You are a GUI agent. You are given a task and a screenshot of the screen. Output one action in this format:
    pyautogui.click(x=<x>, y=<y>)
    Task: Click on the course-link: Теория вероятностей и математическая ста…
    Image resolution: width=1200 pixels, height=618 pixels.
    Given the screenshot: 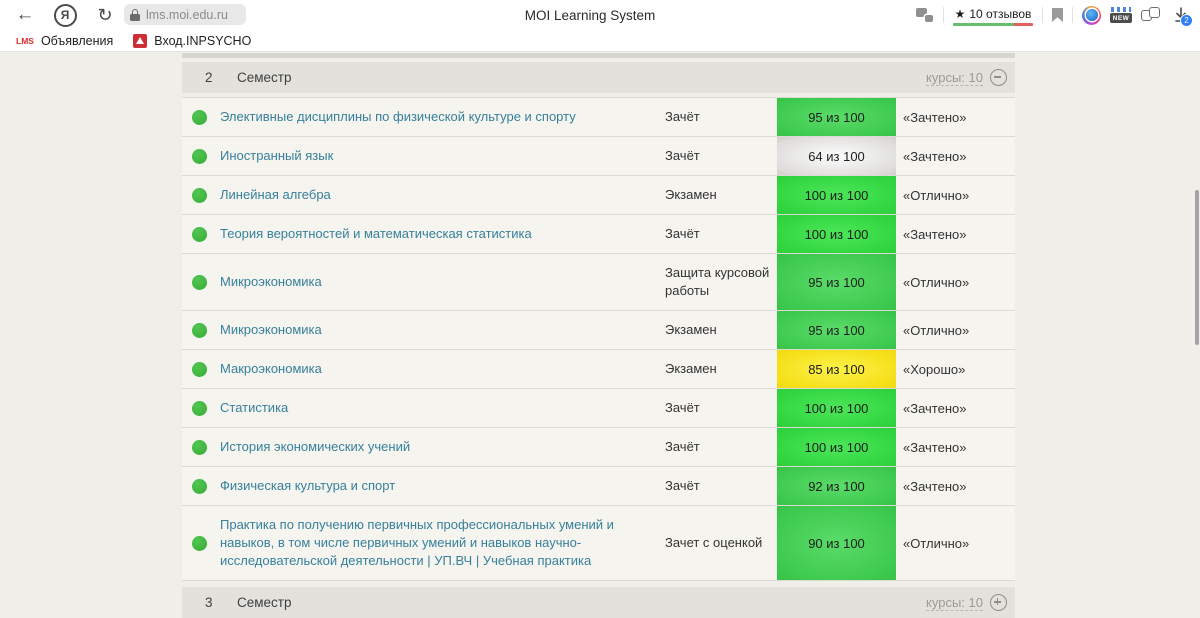 What is the action you would take?
    pyautogui.click(x=442, y=234)
    